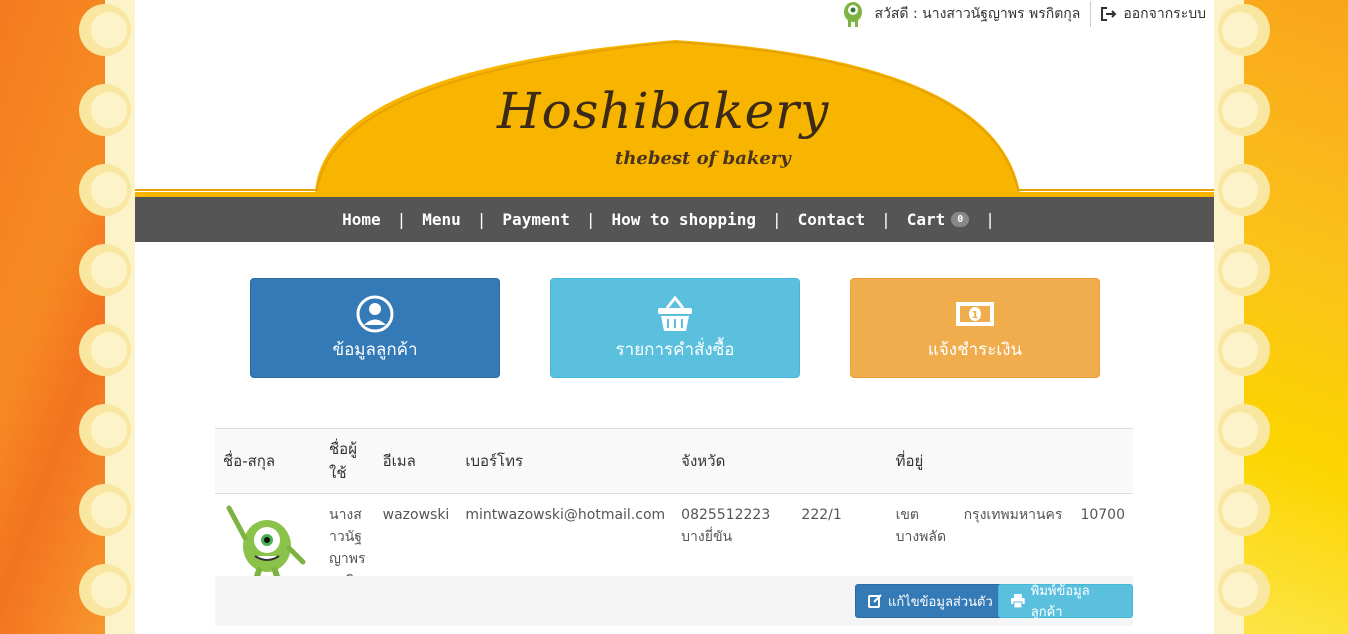  I want to click on user-avatar-icon, so click(853, 14).